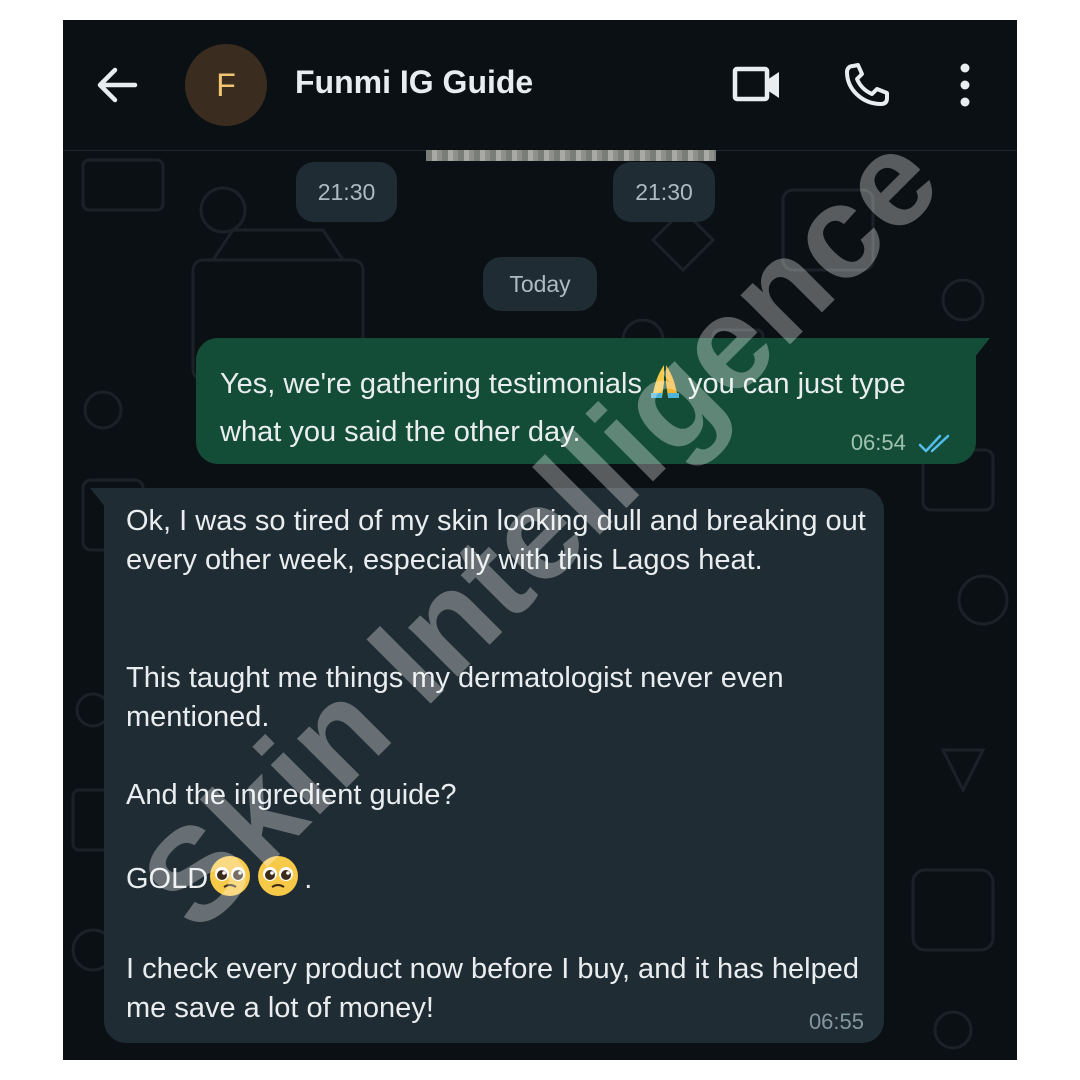 The image size is (1080, 1080). Describe the element at coordinates (757, 85) in the screenshot. I see `video-camera-icon` at that location.